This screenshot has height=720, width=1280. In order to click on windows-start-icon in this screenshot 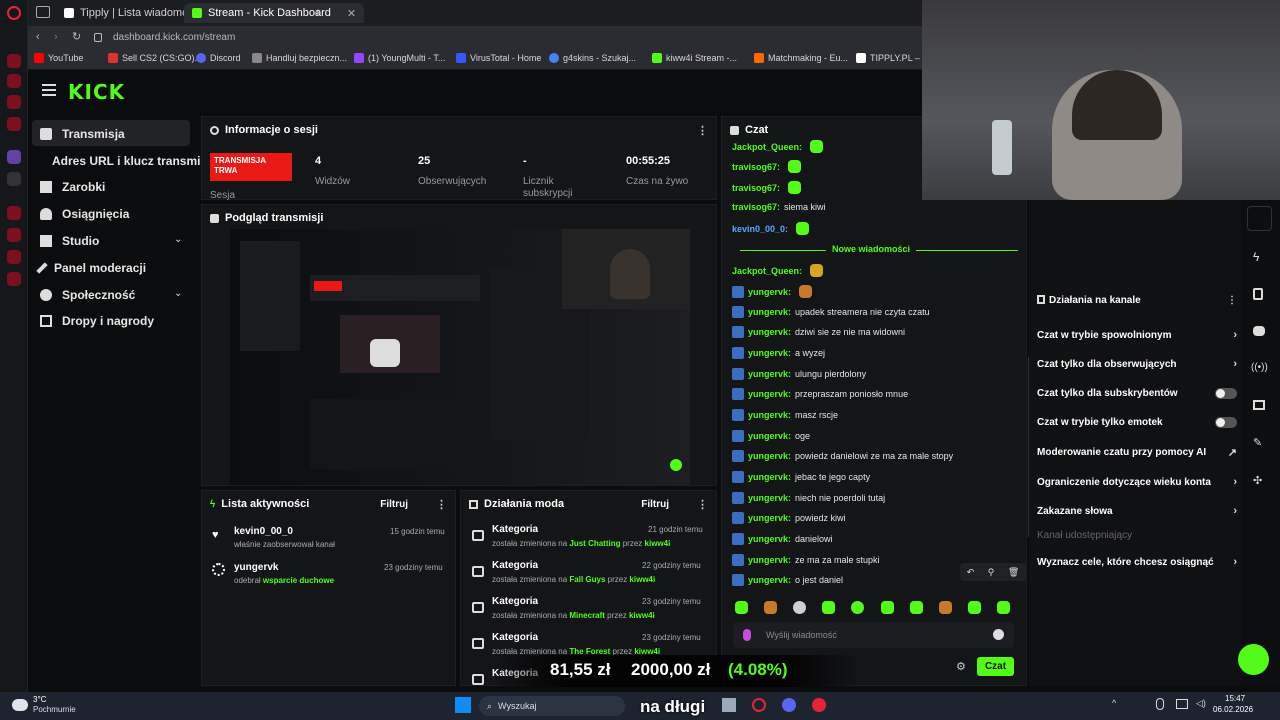, I will do `click(463, 705)`.